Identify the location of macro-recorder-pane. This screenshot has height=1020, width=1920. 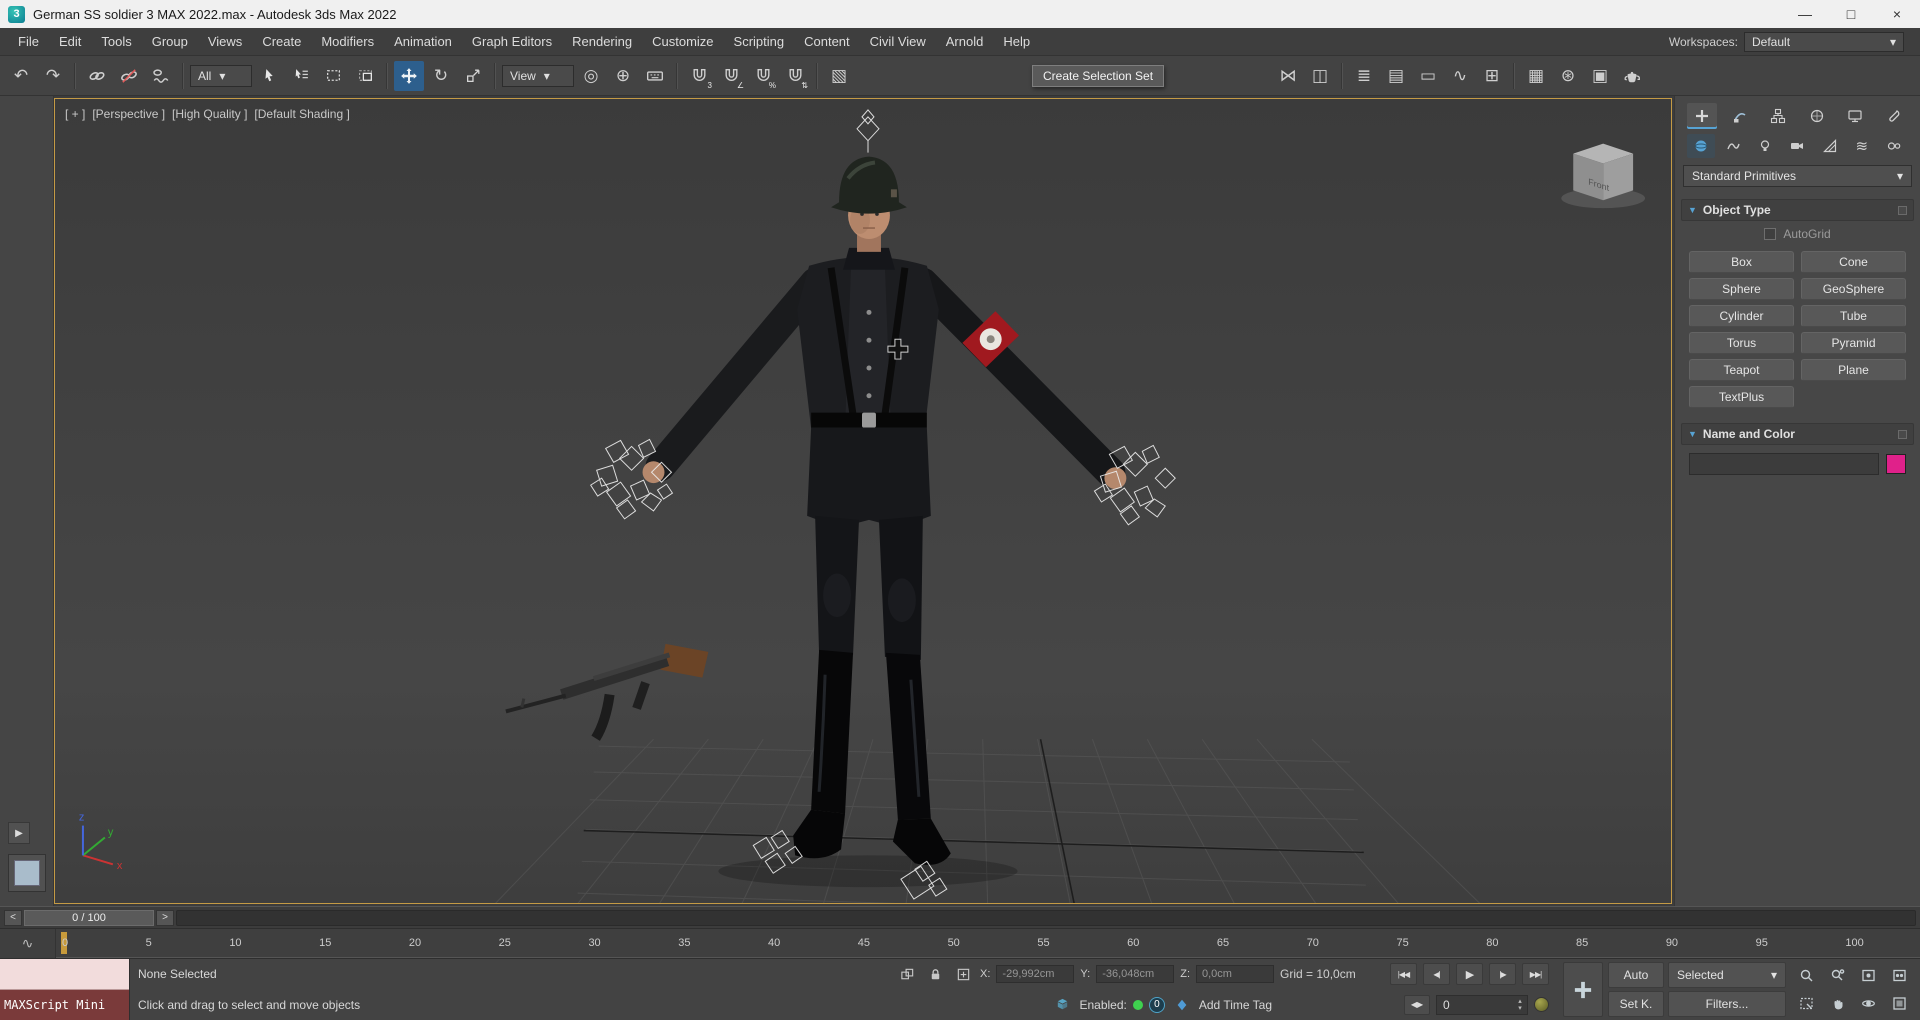
(64, 974).